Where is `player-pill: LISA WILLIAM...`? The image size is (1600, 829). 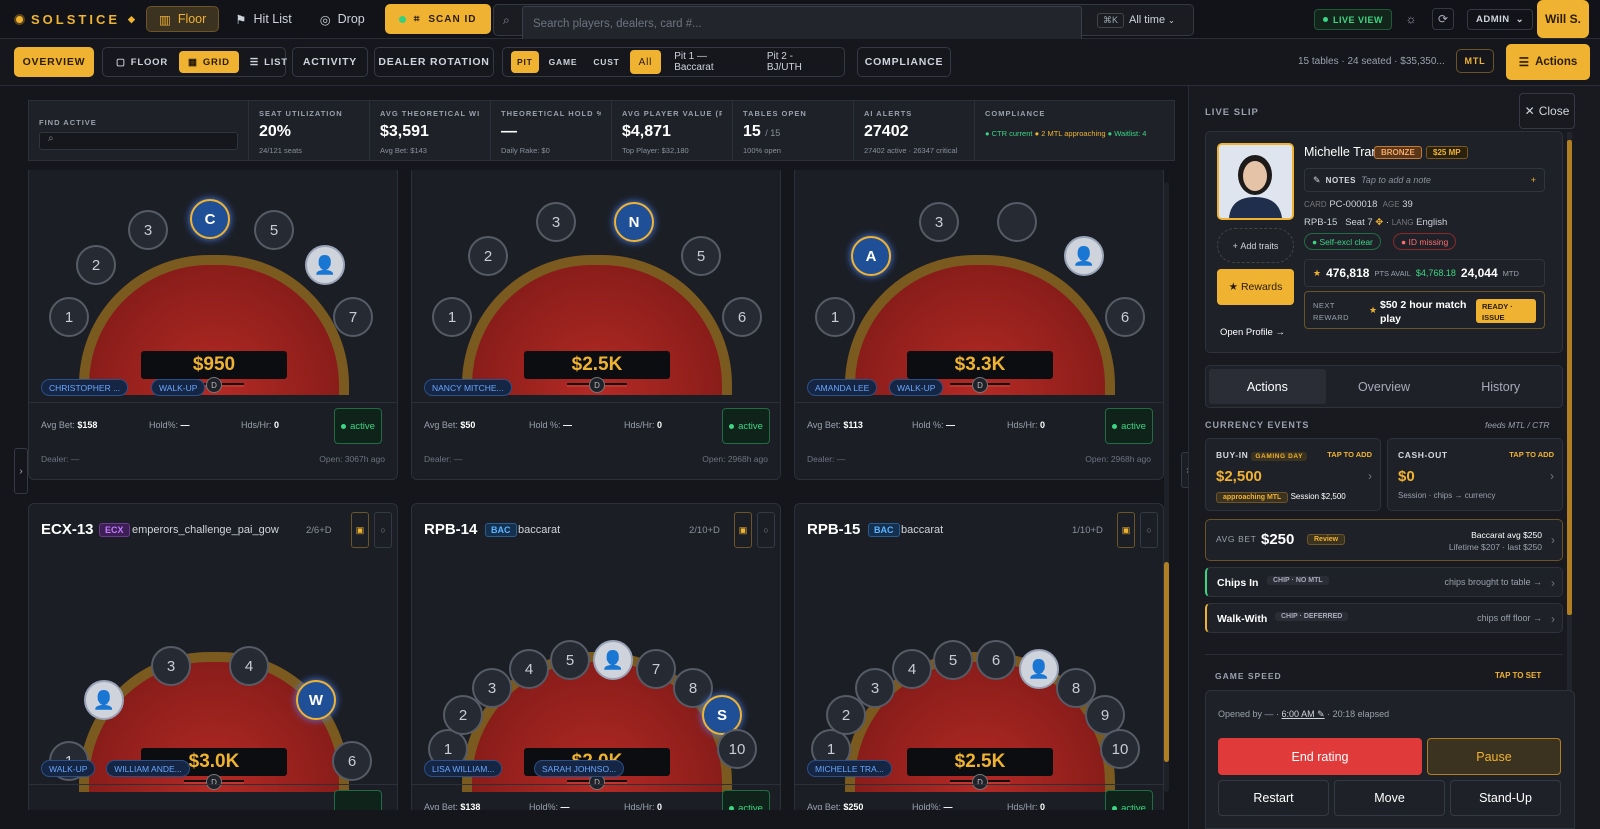 player-pill: LISA WILLIAM... is located at coordinates (463, 768).